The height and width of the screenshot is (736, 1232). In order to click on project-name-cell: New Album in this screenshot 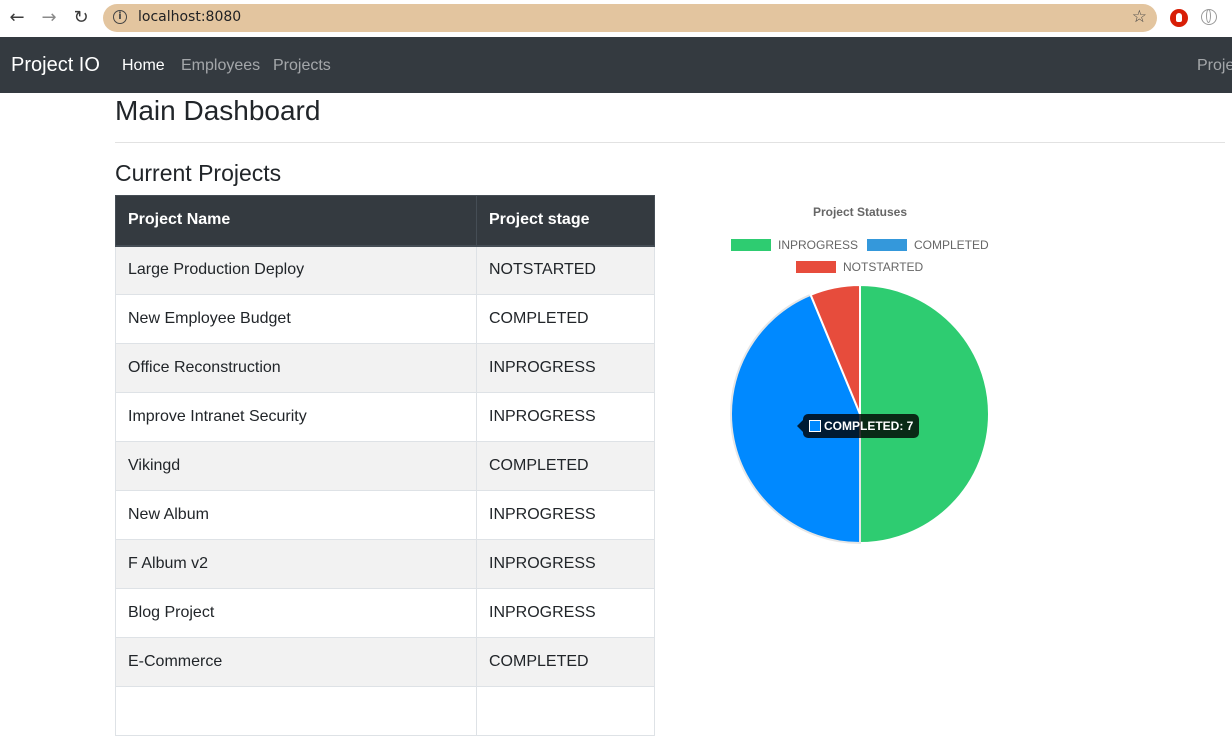, I will do `click(296, 515)`.